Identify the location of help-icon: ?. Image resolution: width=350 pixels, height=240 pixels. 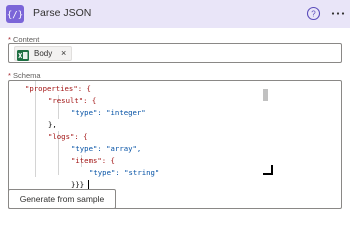
(313, 13).